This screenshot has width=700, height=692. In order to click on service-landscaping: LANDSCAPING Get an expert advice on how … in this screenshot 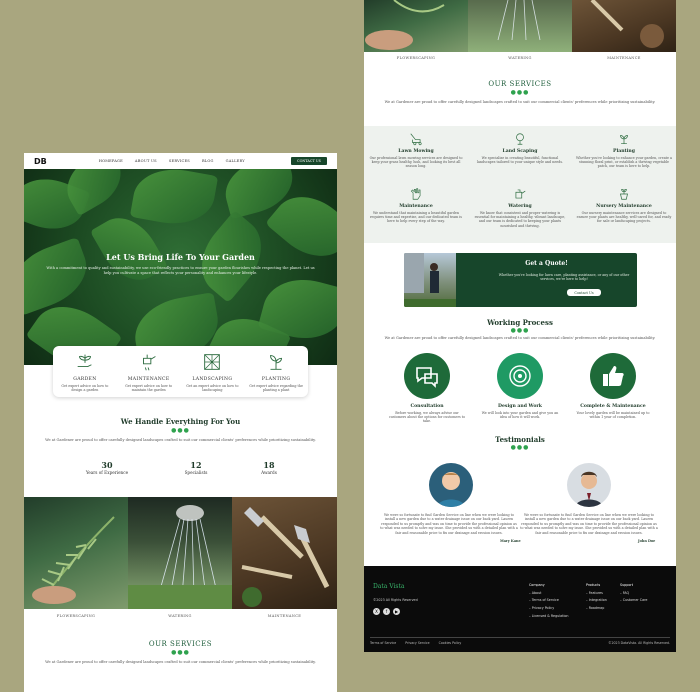, I will do `click(212, 374)`.